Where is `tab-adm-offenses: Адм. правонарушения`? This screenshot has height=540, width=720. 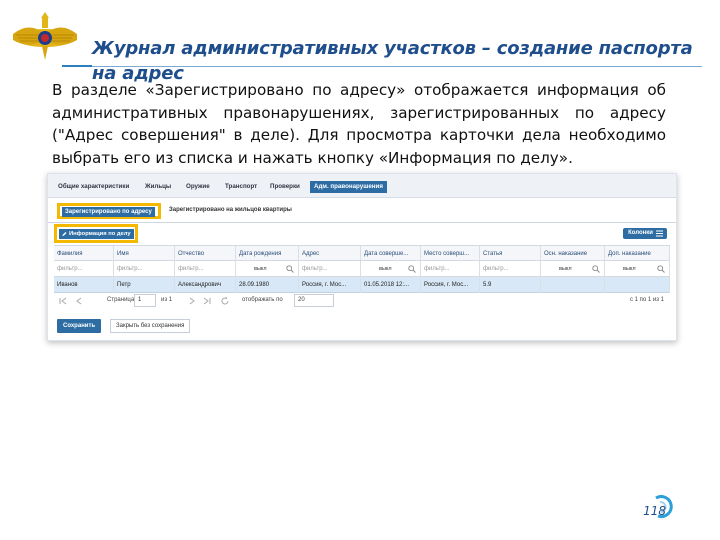
tab-adm-offenses: Адм. правонарушения is located at coordinates (348, 187).